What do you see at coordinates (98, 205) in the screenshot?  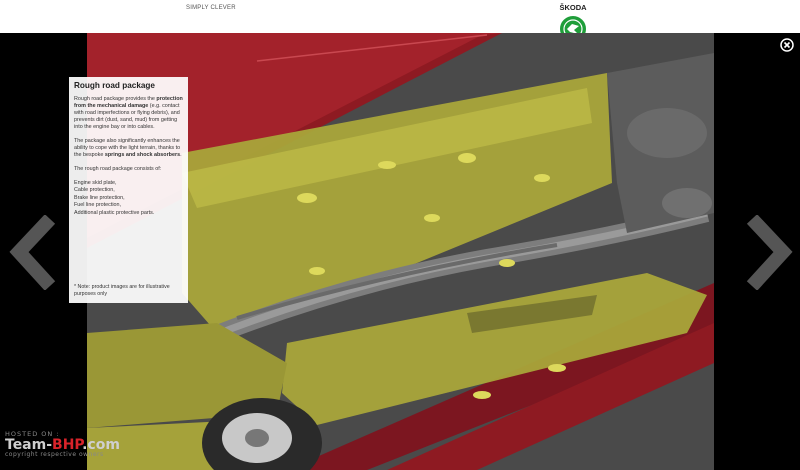 I see `list-item: Fuel line protection,` at bounding box center [98, 205].